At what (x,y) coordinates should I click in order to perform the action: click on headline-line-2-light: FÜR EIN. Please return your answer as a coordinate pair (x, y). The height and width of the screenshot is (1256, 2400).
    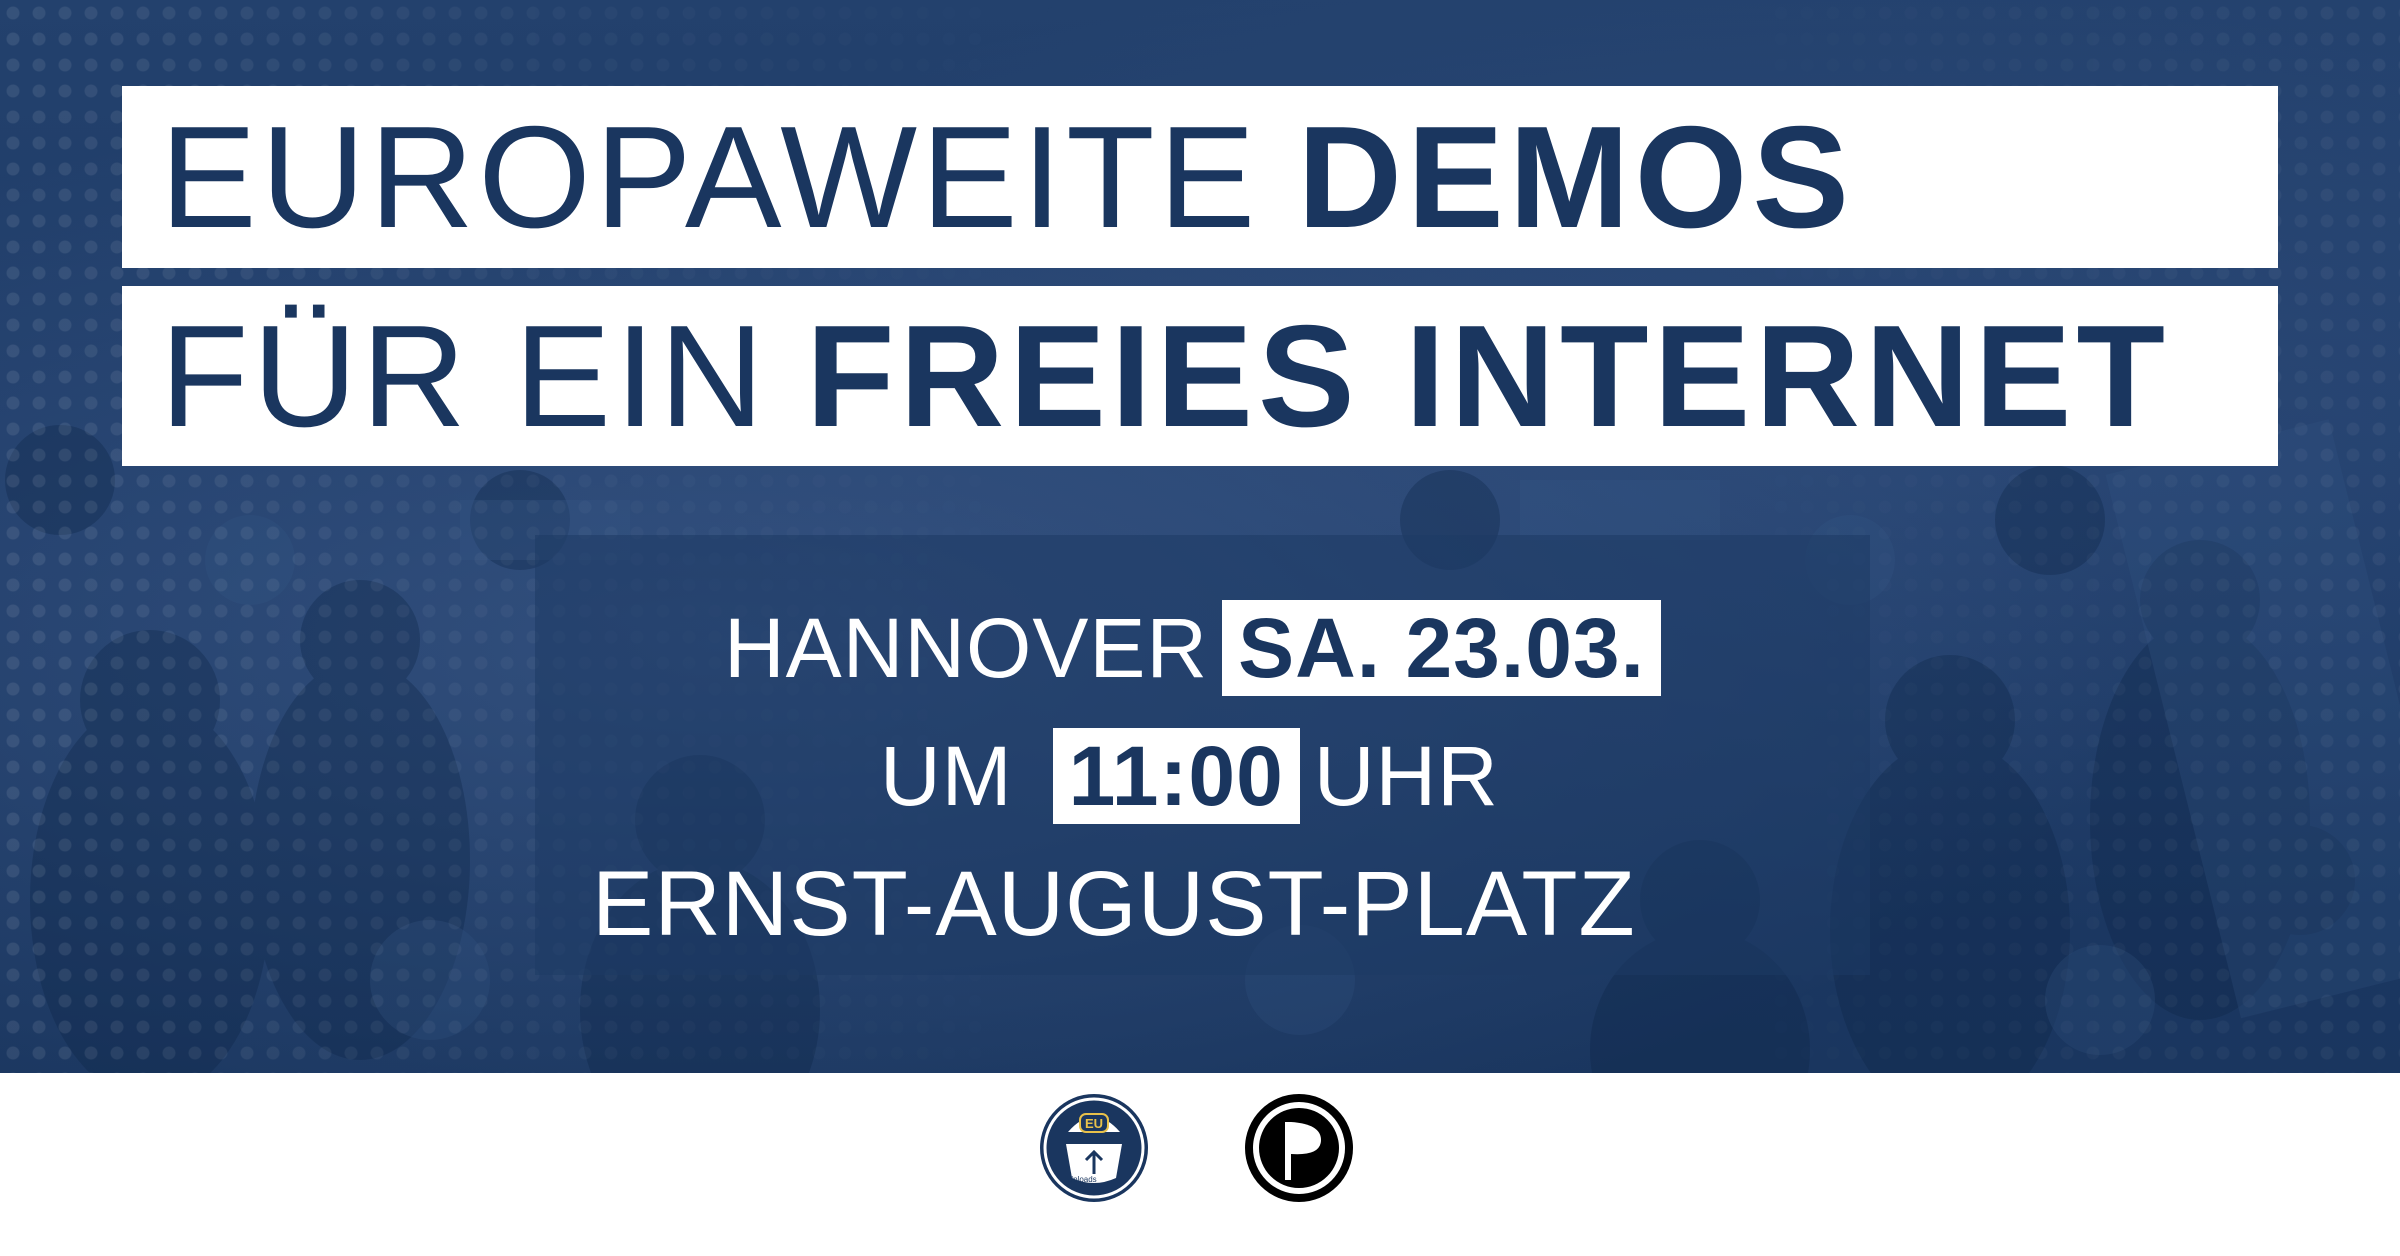
    Looking at the image, I should click on (464, 375).